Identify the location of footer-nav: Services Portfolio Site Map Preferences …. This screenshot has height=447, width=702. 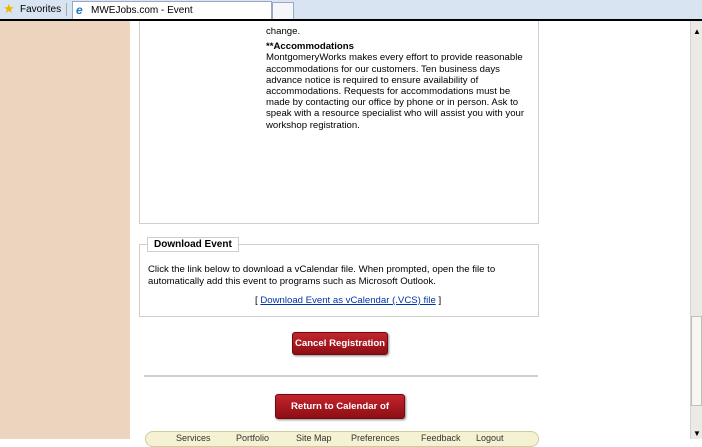
(342, 439).